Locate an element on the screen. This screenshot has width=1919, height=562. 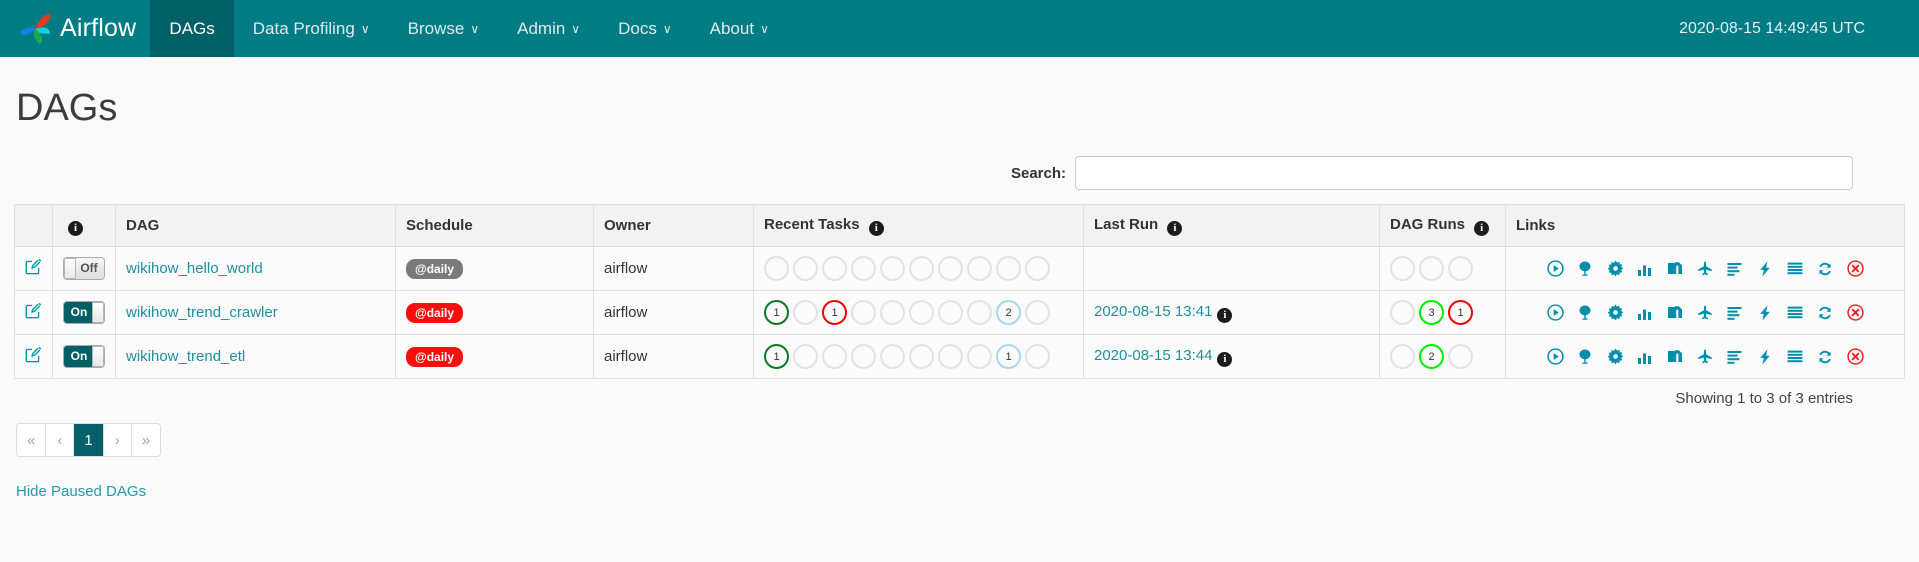
last-run-link: 2020-08-15 13:44 is located at coordinates (1153, 355).